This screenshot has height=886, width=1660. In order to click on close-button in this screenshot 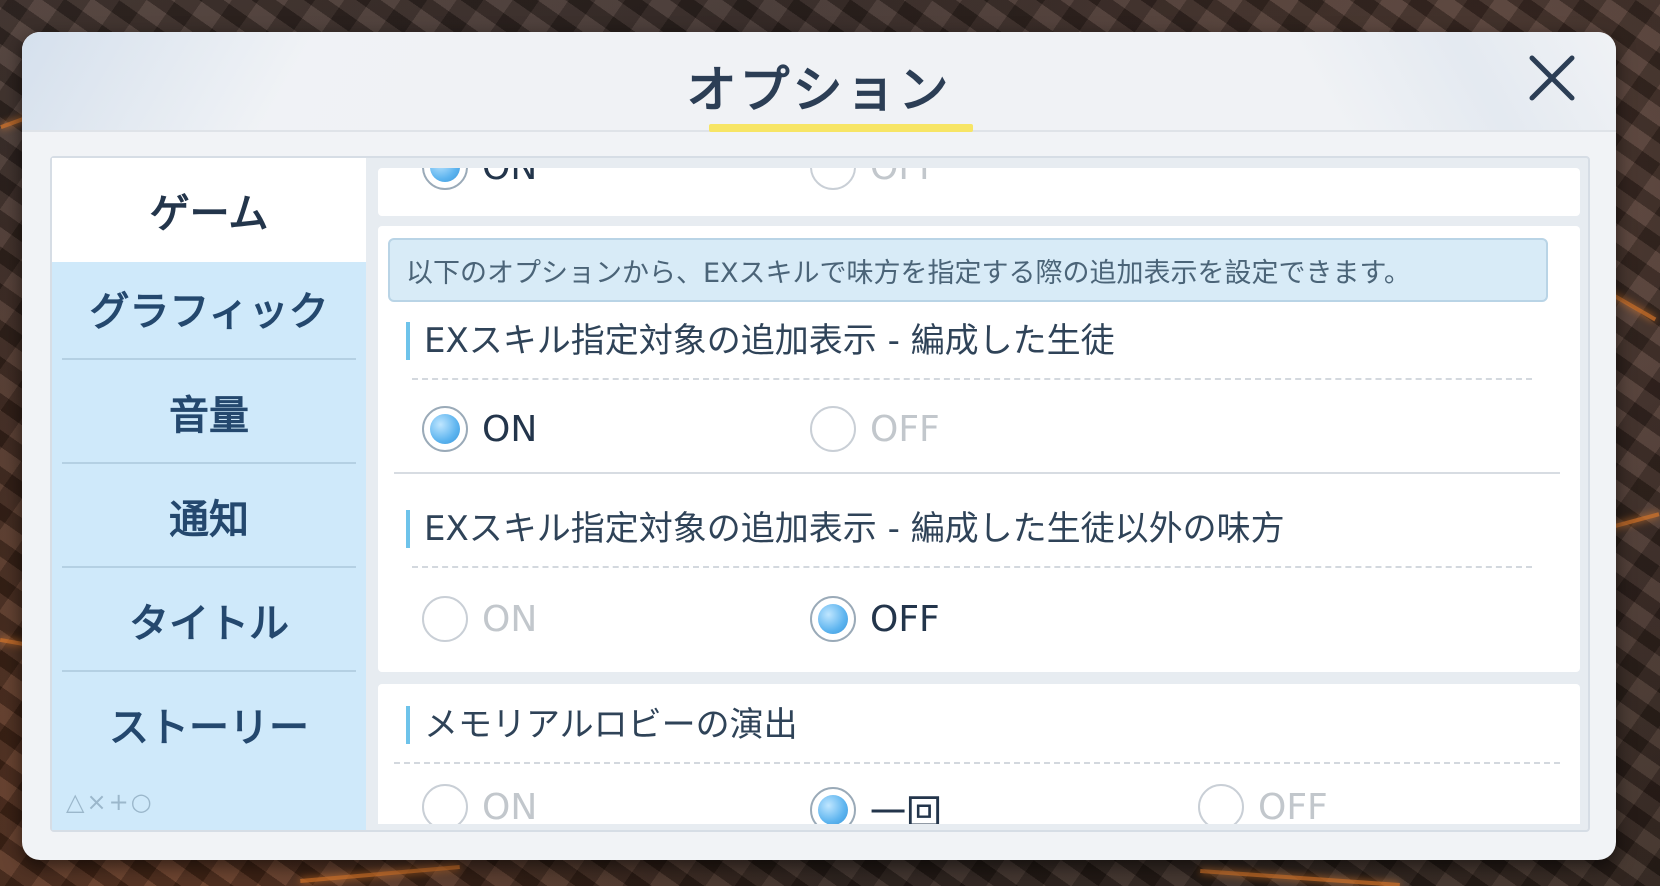, I will do `click(1552, 78)`.